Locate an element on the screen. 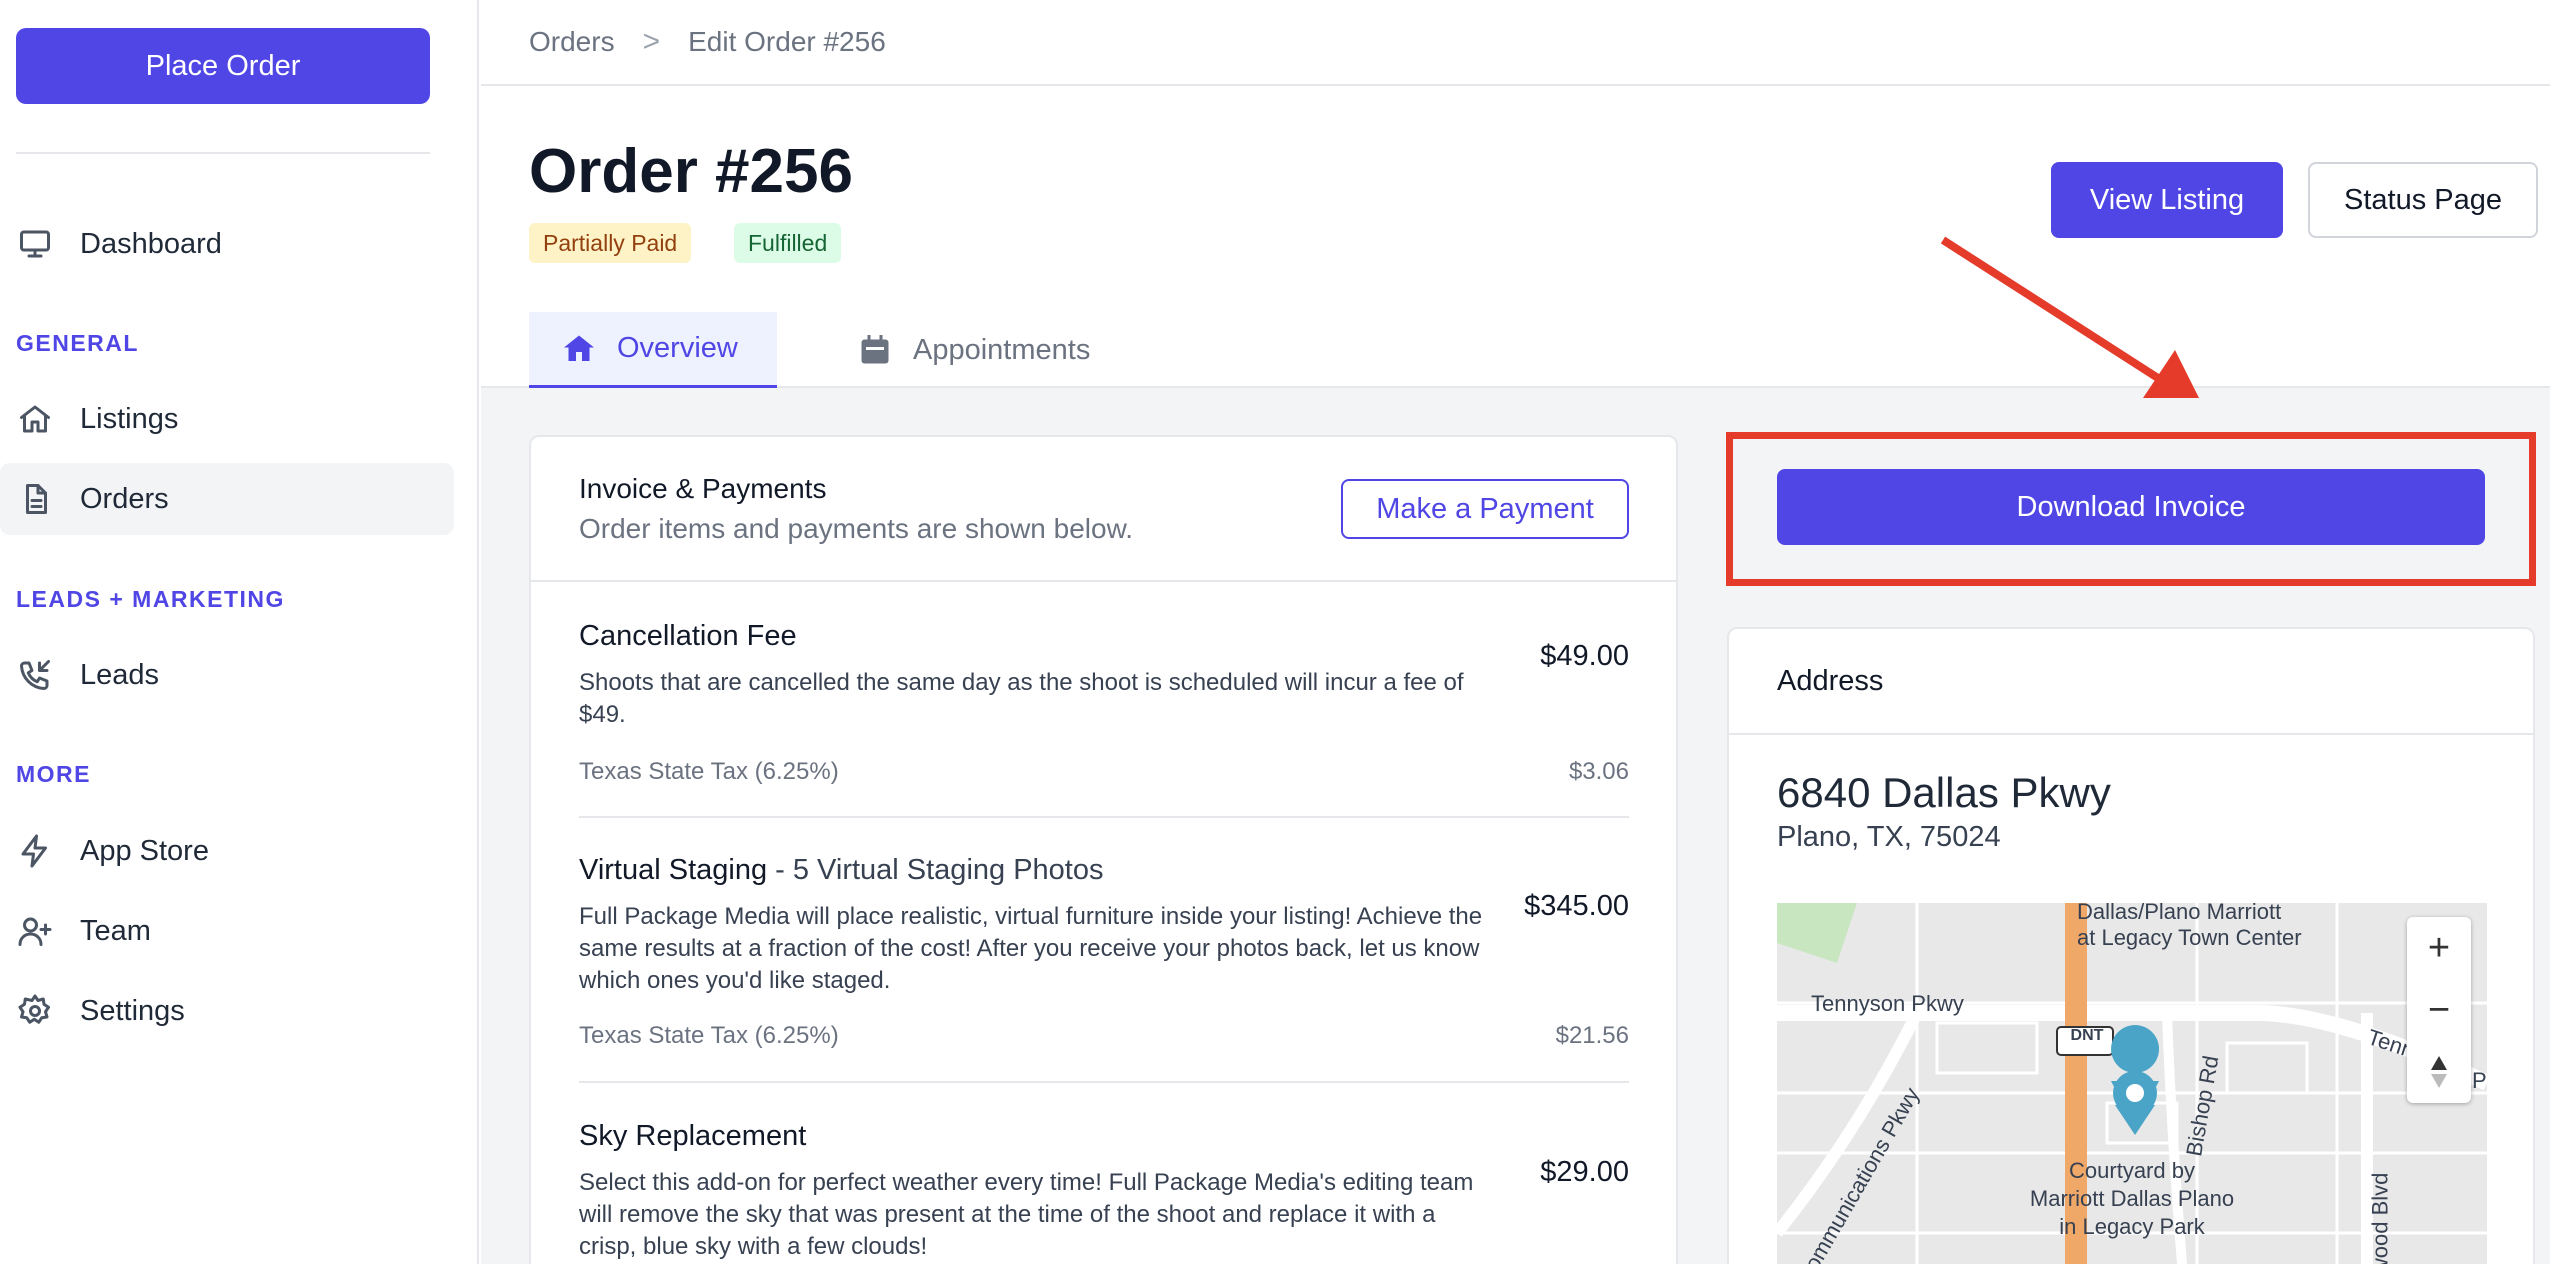 Image resolution: width=2550 pixels, height=1264 pixels. sidebar-divider is located at coordinates (223, 153).